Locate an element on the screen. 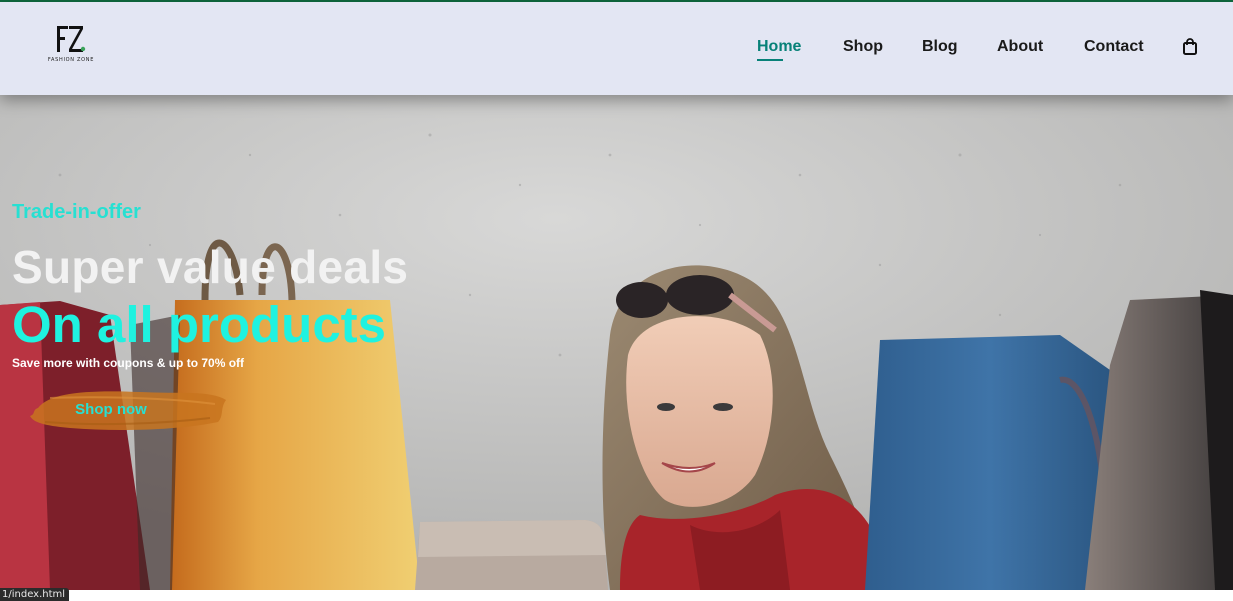 The height and width of the screenshot is (601, 1233). fz-logo-icon is located at coordinates (71, 39).